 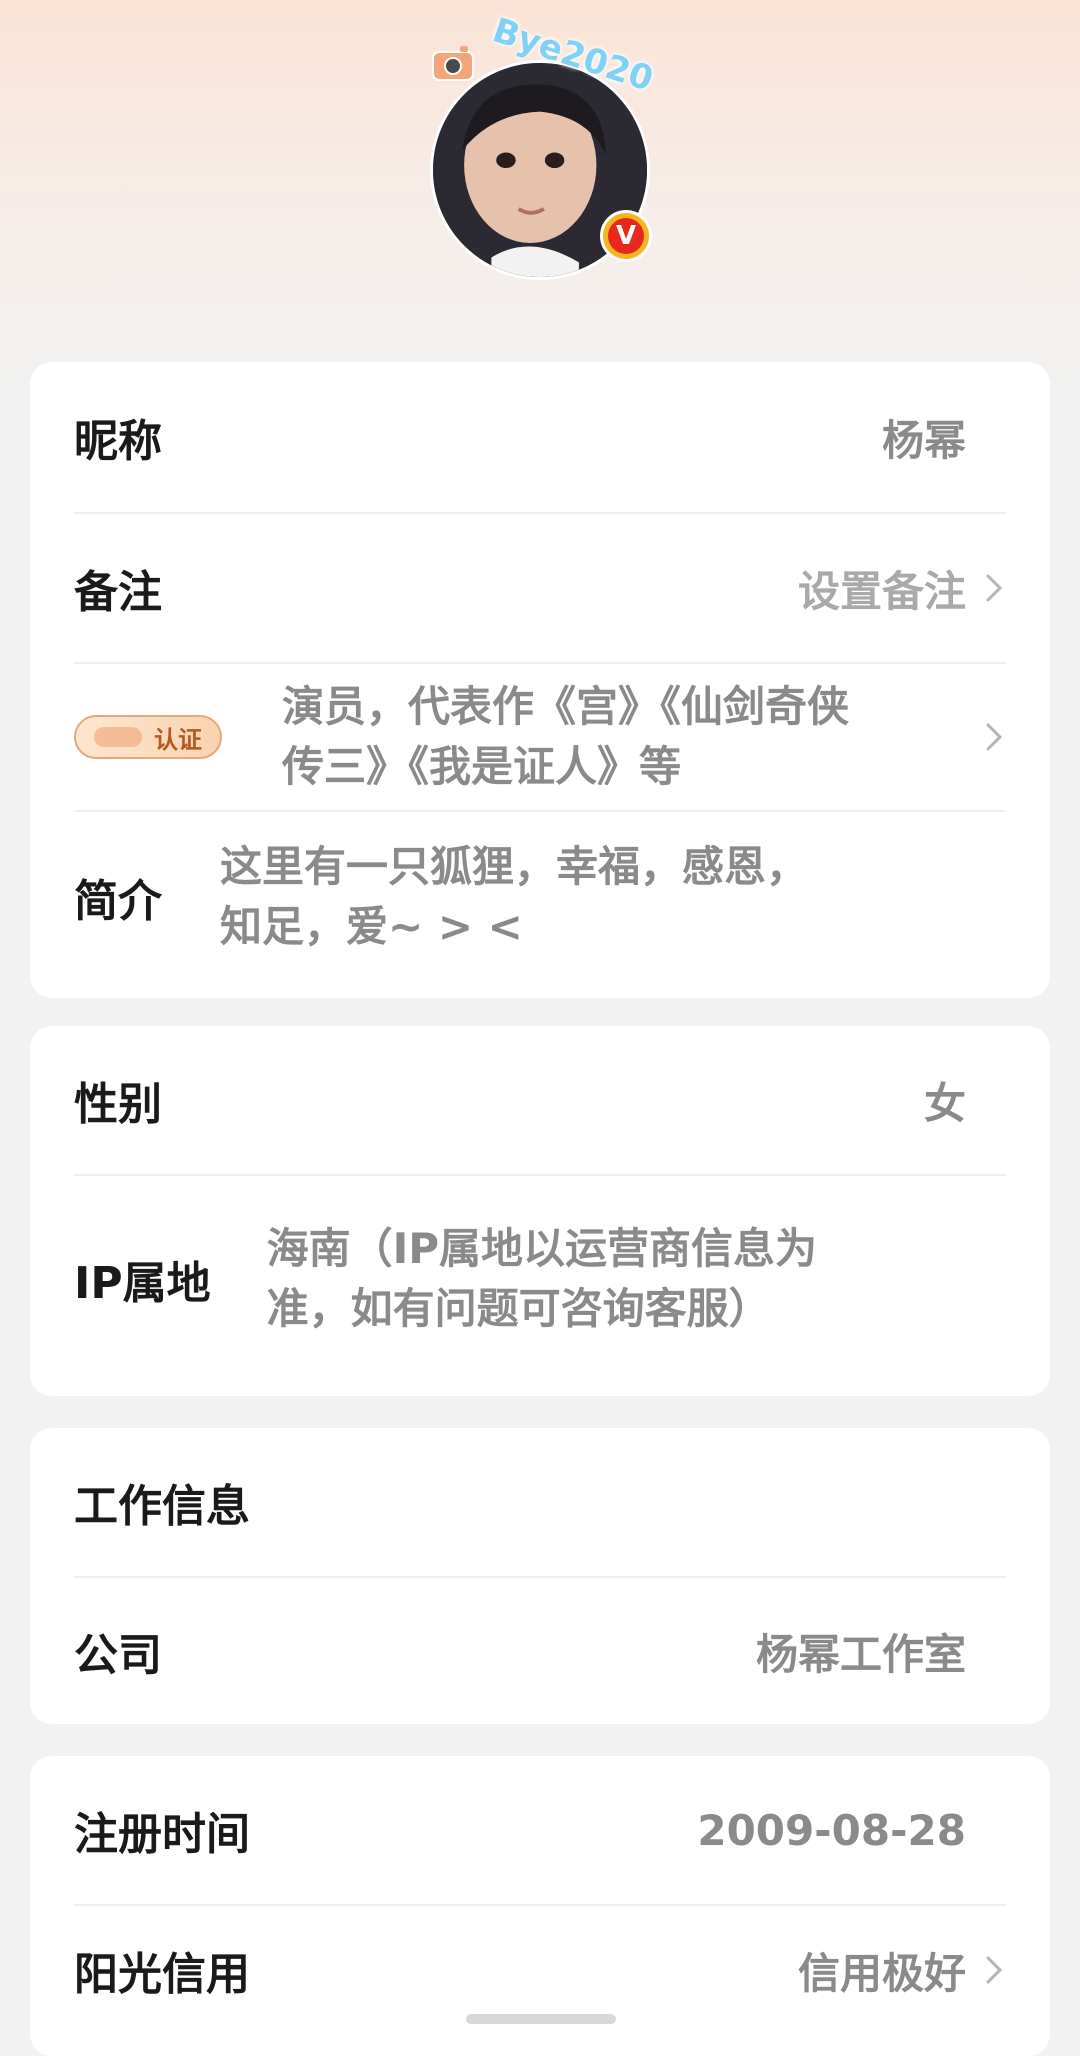 I want to click on register-time-label: 注册时间, so click(x=162, y=1834).